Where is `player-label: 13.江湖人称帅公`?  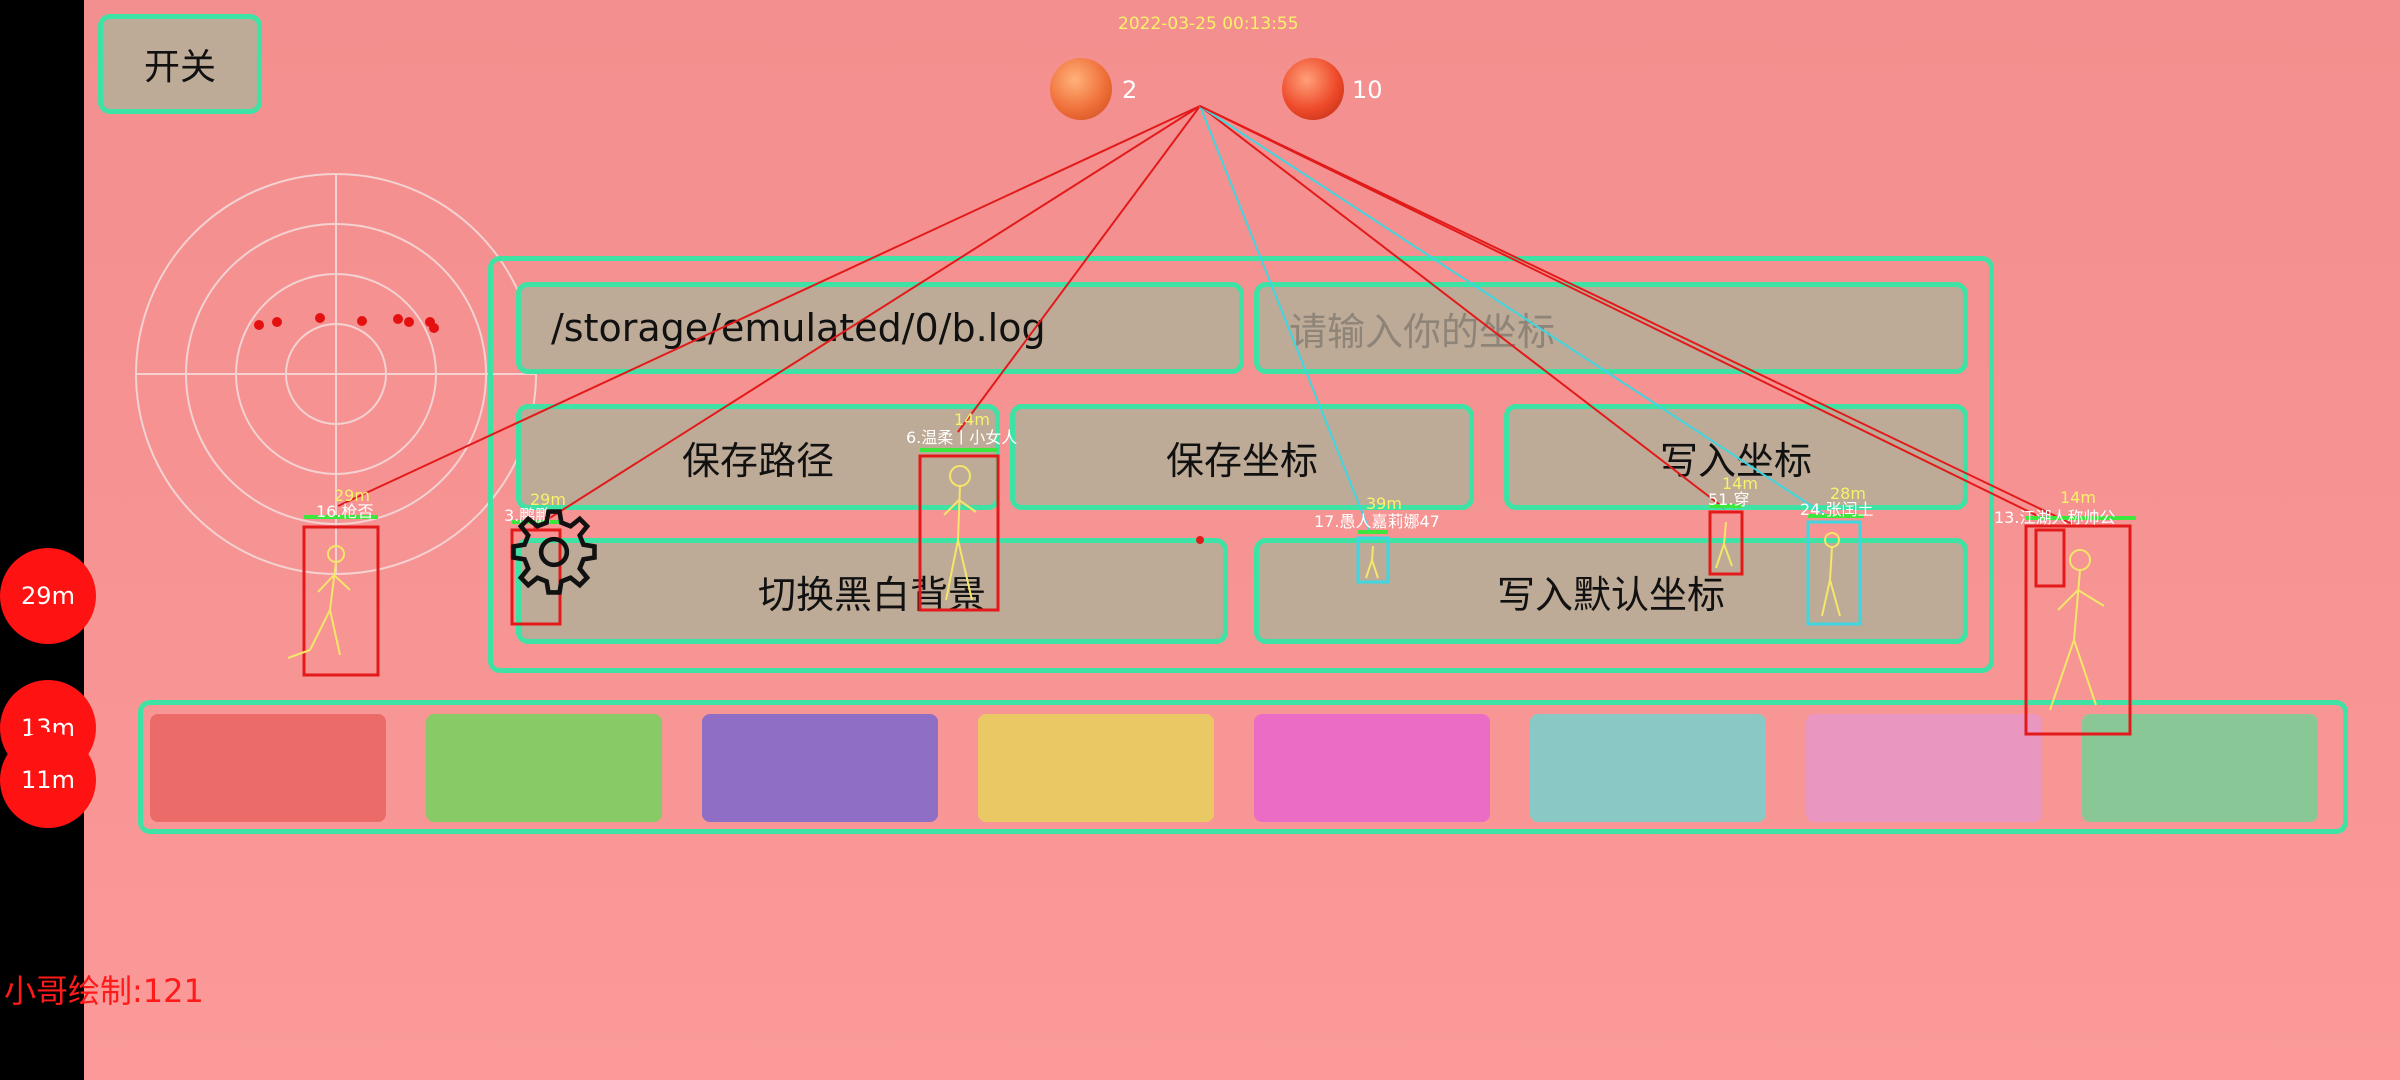
player-label: 13.江湖人称帅公 is located at coordinates (2055, 517).